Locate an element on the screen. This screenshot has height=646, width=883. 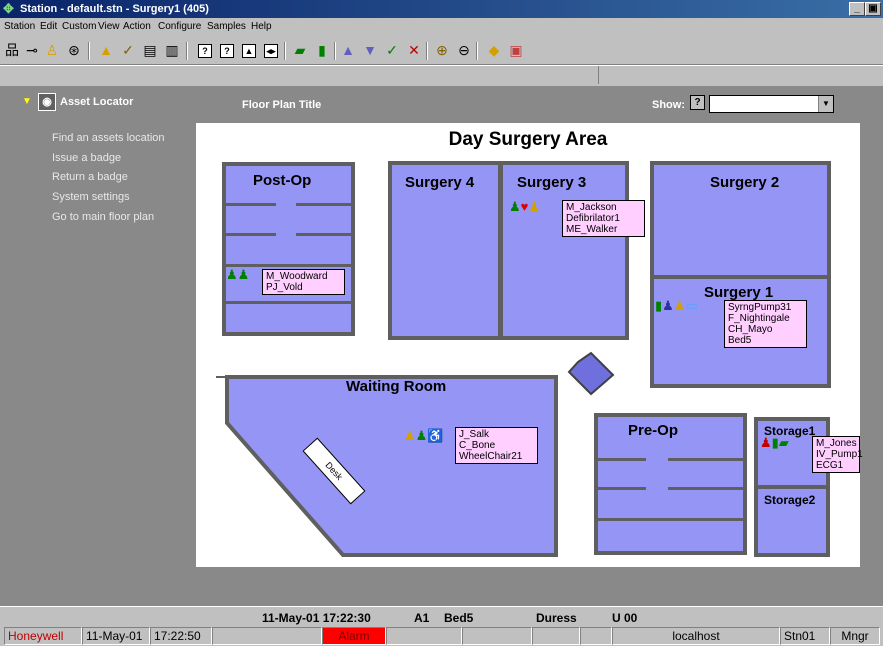
person-icon: ♙ is located at coordinates (52, 50).